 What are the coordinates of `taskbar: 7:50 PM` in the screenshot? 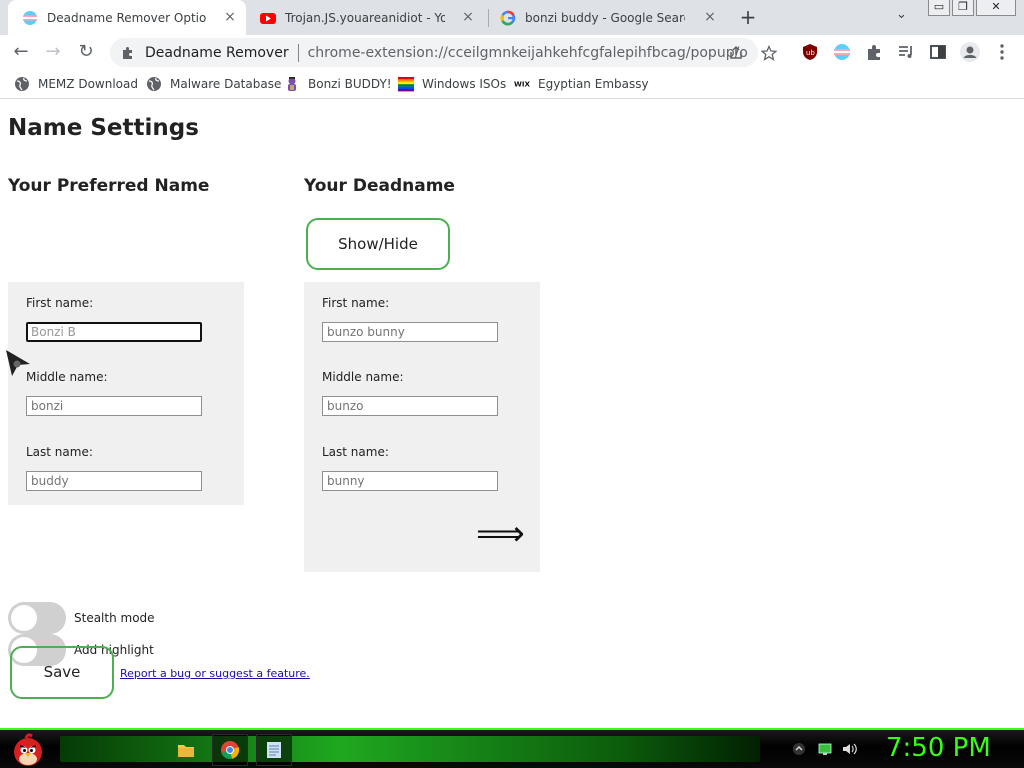 It's located at (512, 748).